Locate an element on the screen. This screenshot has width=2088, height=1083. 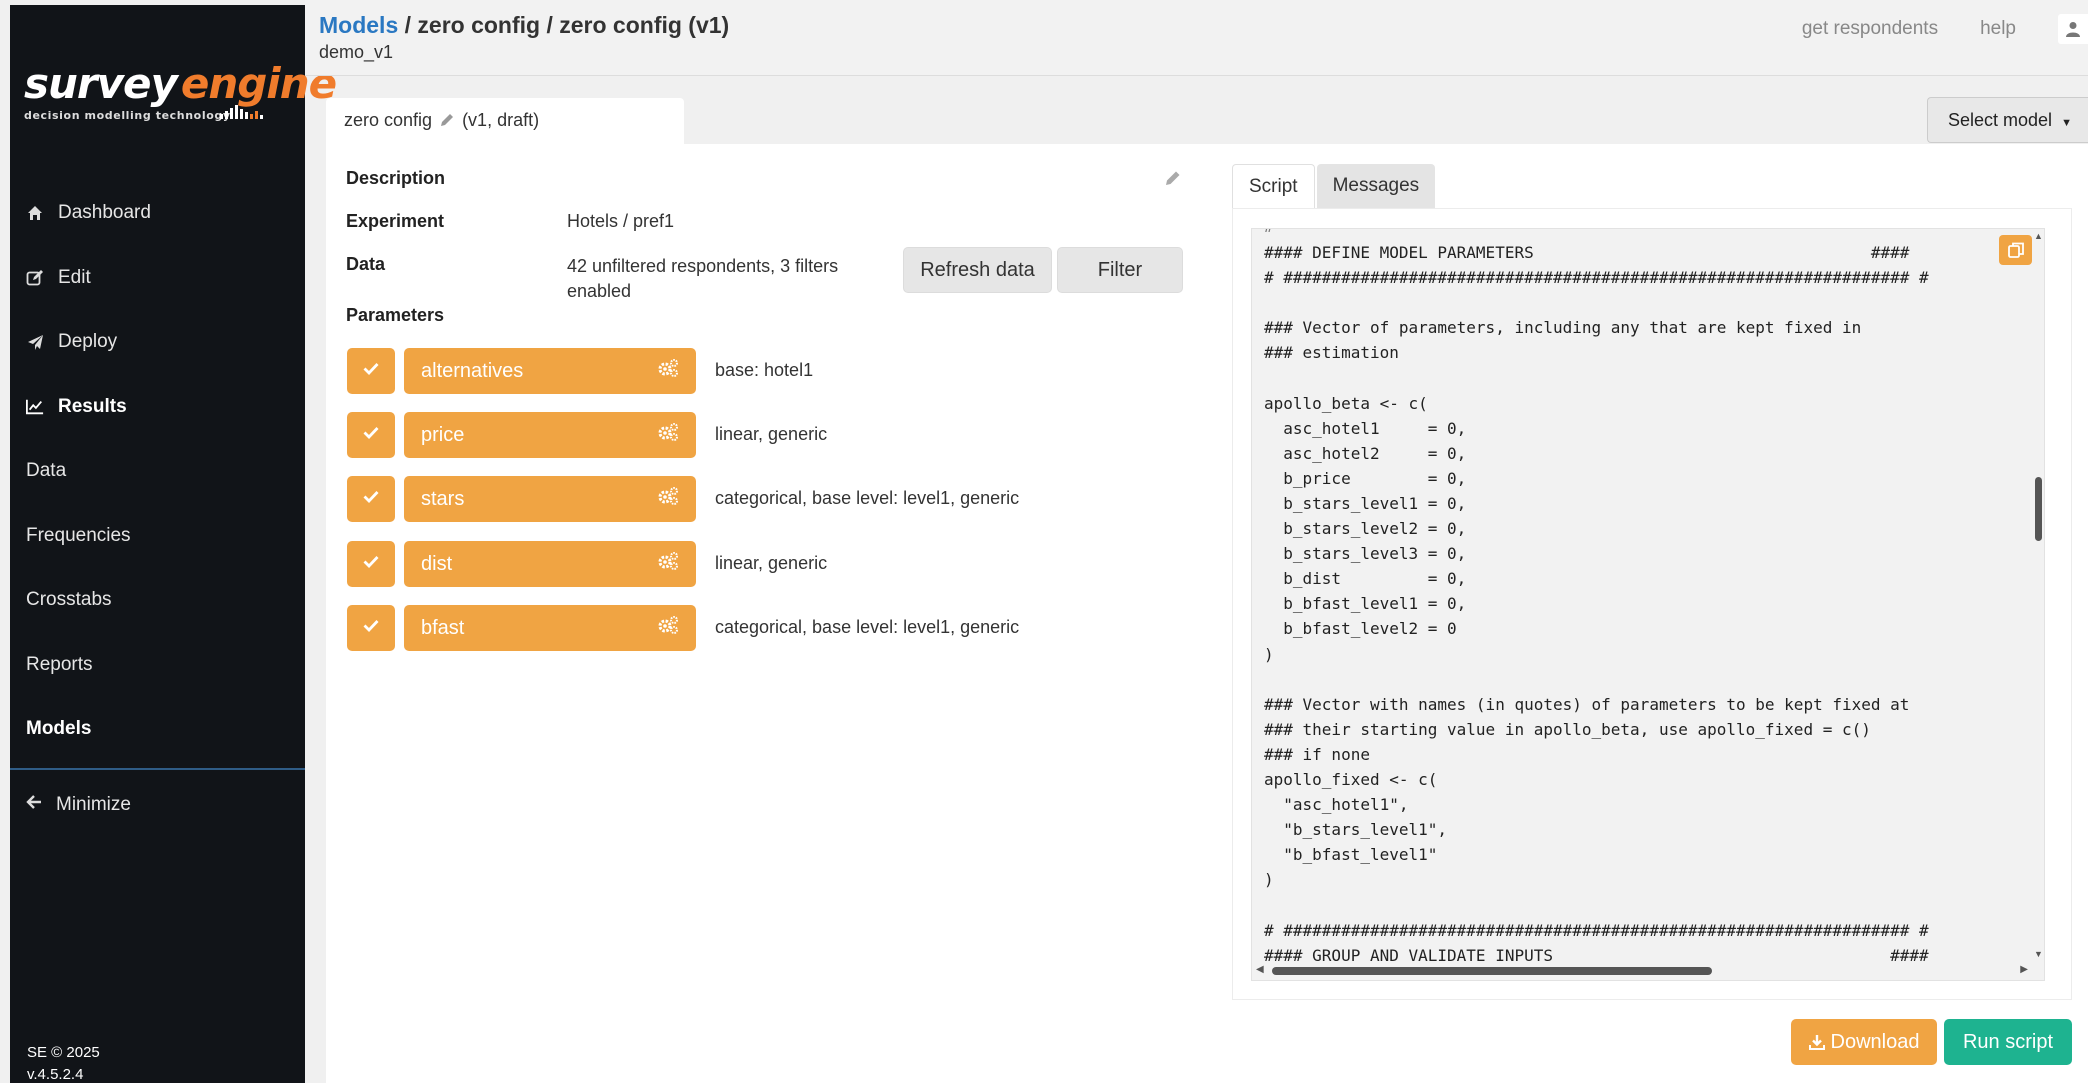
refresh-data-button: Refresh data is located at coordinates (977, 270).